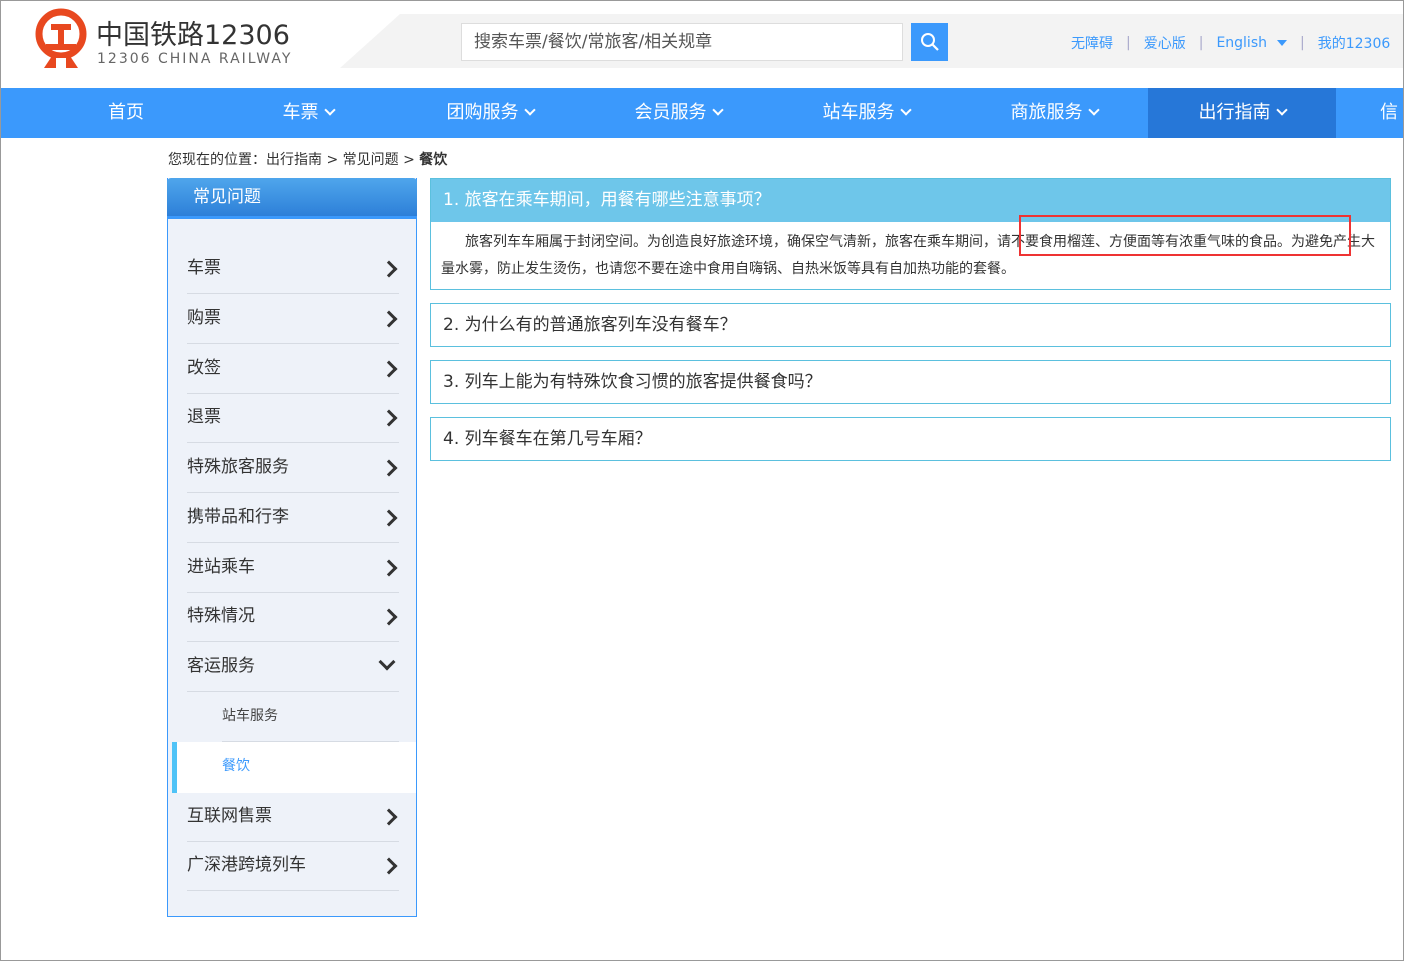 The width and height of the screenshot is (1404, 961). What do you see at coordinates (61, 39) in the screenshot?
I see `railway-logo-icon` at bounding box center [61, 39].